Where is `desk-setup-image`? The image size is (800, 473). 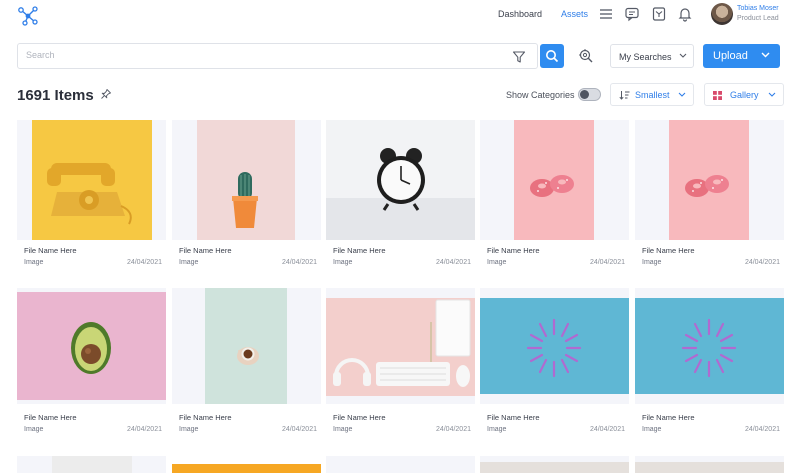
desk-setup-image is located at coordinates (400, 347).